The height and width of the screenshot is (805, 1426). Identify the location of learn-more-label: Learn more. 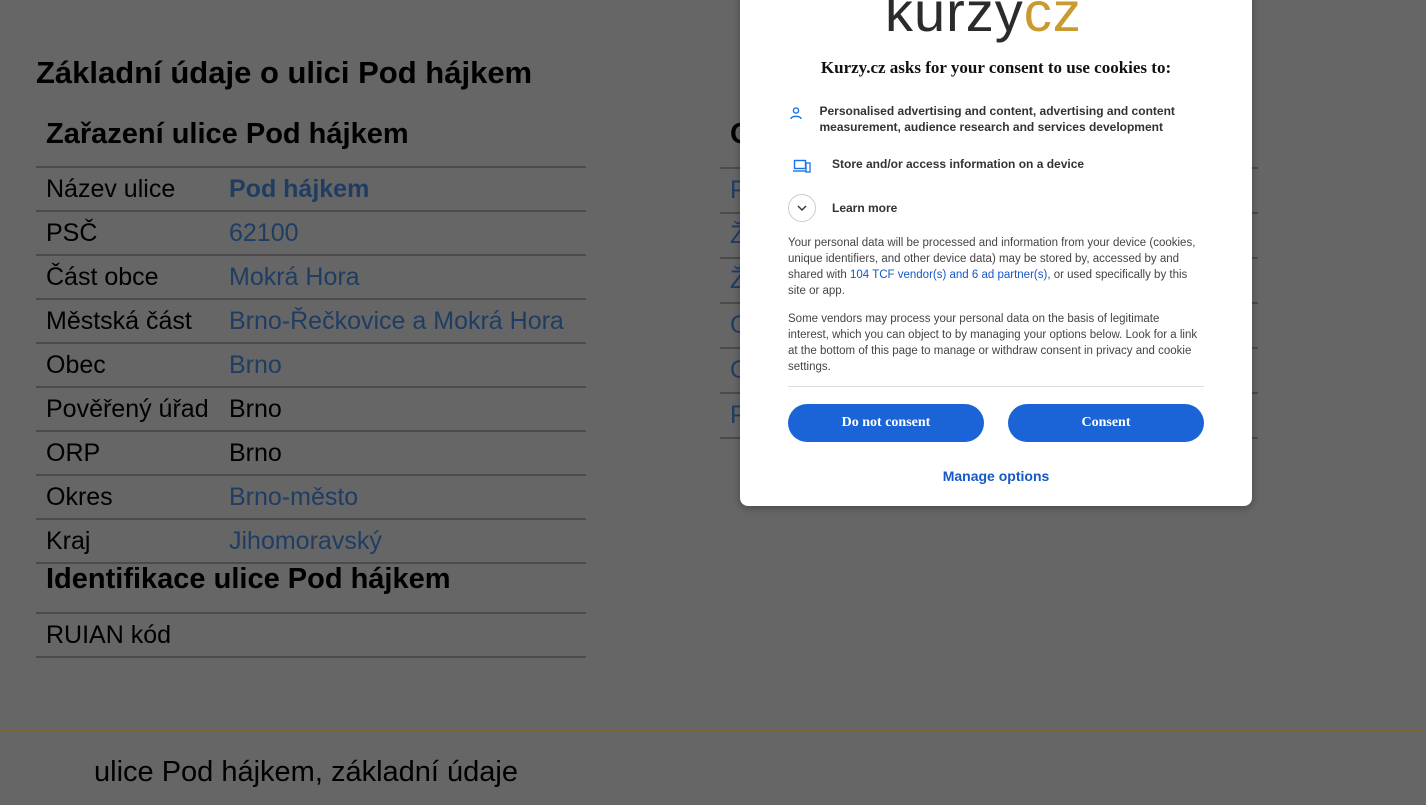
(864, 208).